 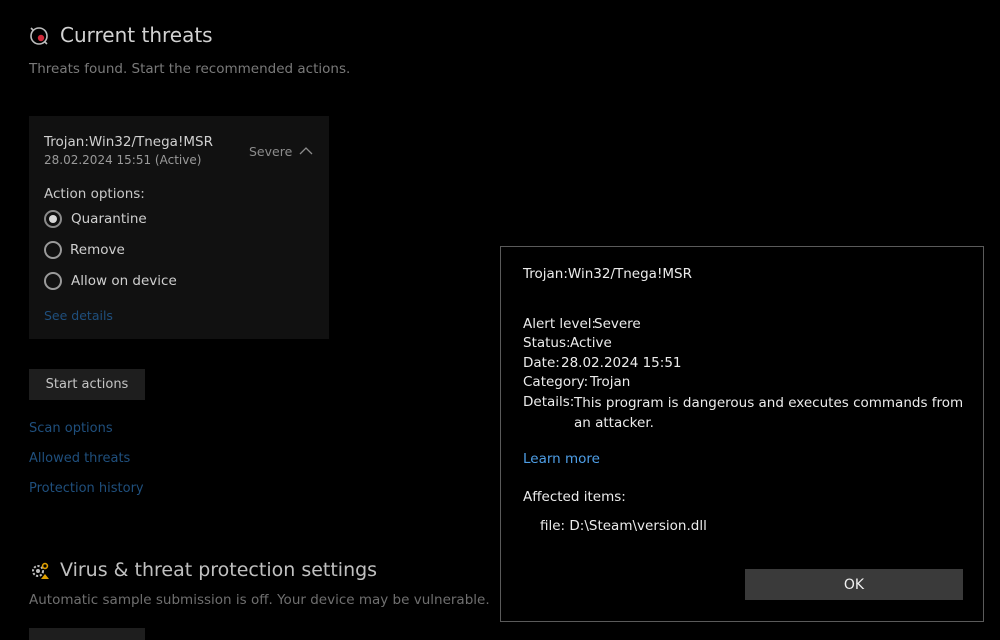 I want to click on threat-date: 28.02.2024 15:51 (Active), so click(x=123, y=160).